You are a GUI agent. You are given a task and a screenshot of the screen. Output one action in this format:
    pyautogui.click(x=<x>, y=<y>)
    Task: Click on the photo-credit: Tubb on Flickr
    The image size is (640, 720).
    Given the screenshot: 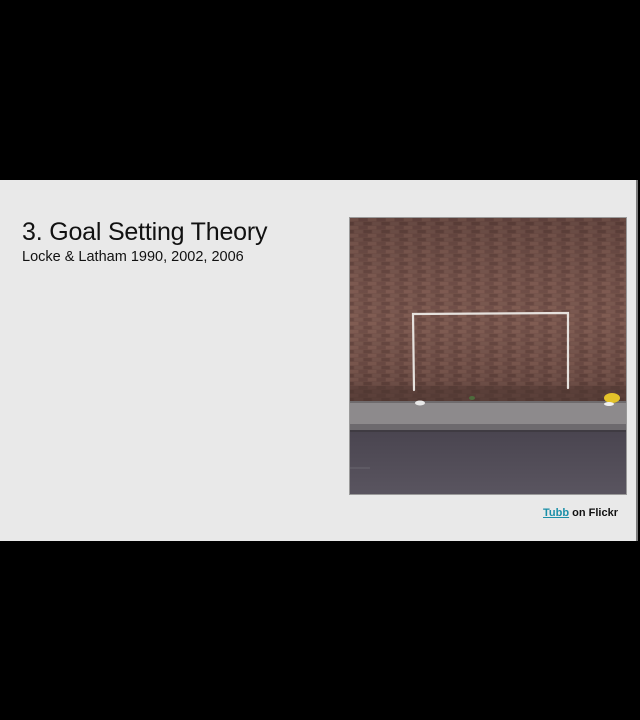 What is the action you would take?
    pyautogui.click(x=580, y=513)
    